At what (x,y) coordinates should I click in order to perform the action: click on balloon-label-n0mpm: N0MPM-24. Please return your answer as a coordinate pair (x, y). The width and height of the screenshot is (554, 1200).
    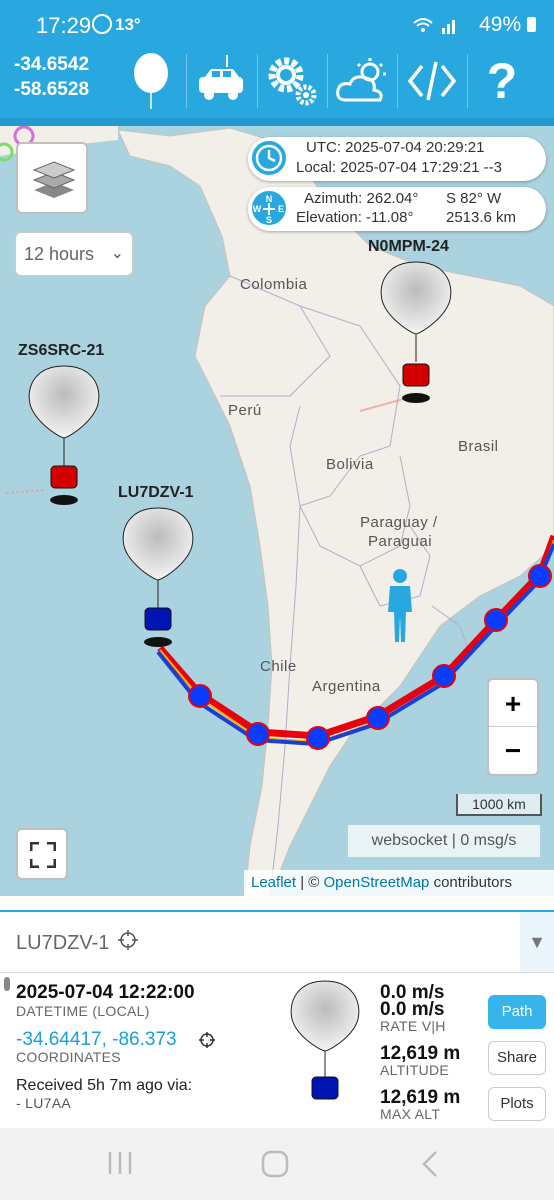
    Looking at the image, I should click on (408, 247).